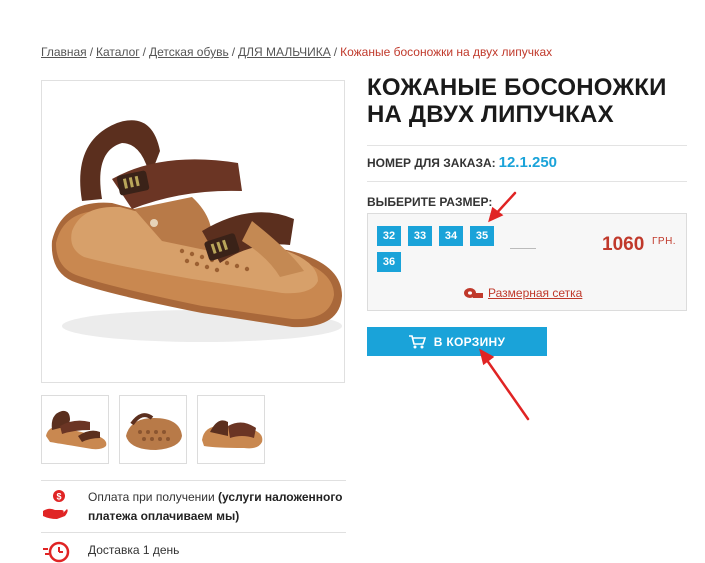  Describe the element at coordinates (504, 306) in the screenshot. I see `arrow-annotation` at that location.